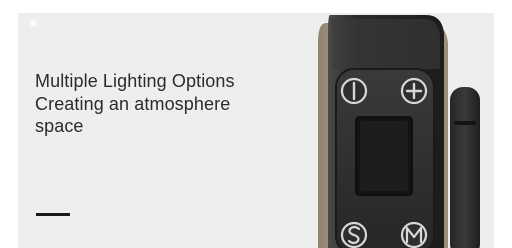  Describe the element at coordinates (135, 81) in the screenshot. I see `headline-line-1: Multiple Lighting Options` at that location.